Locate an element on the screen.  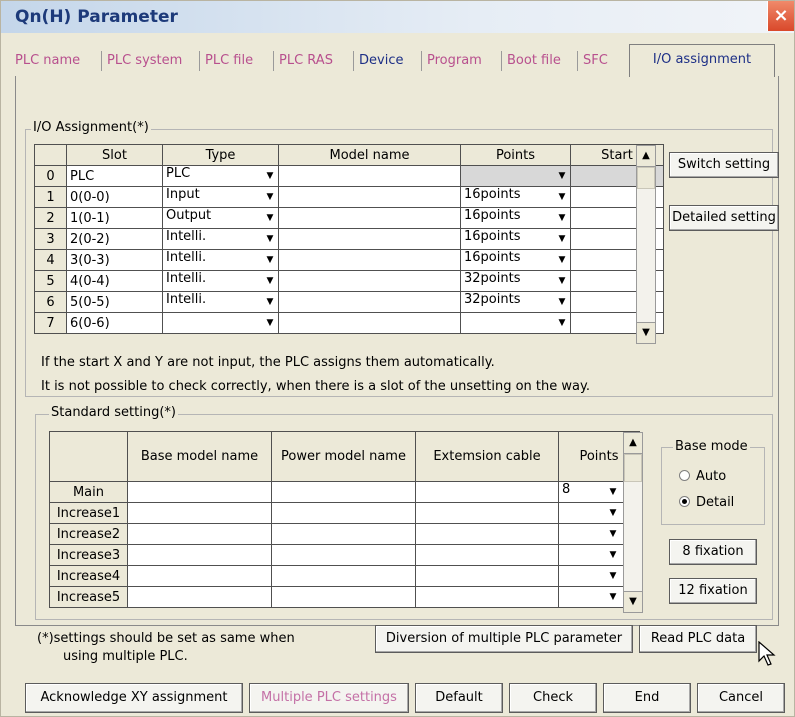
check-button: Check is located at coordinates (553, 698).